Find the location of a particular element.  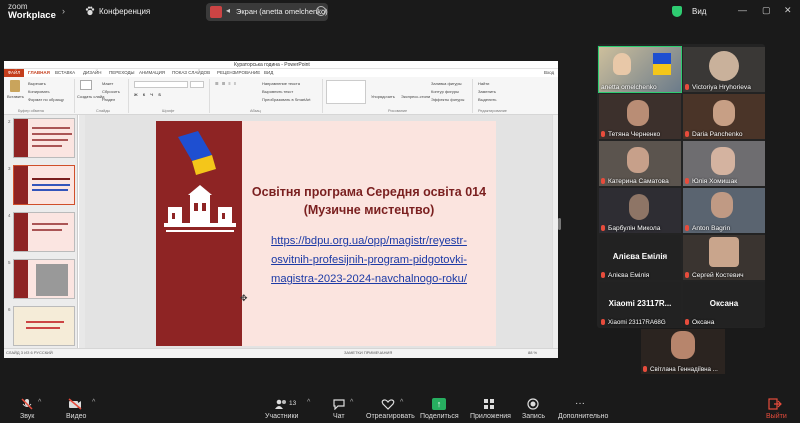

participants-button-label: Участники is located at coordinates (281, 416).